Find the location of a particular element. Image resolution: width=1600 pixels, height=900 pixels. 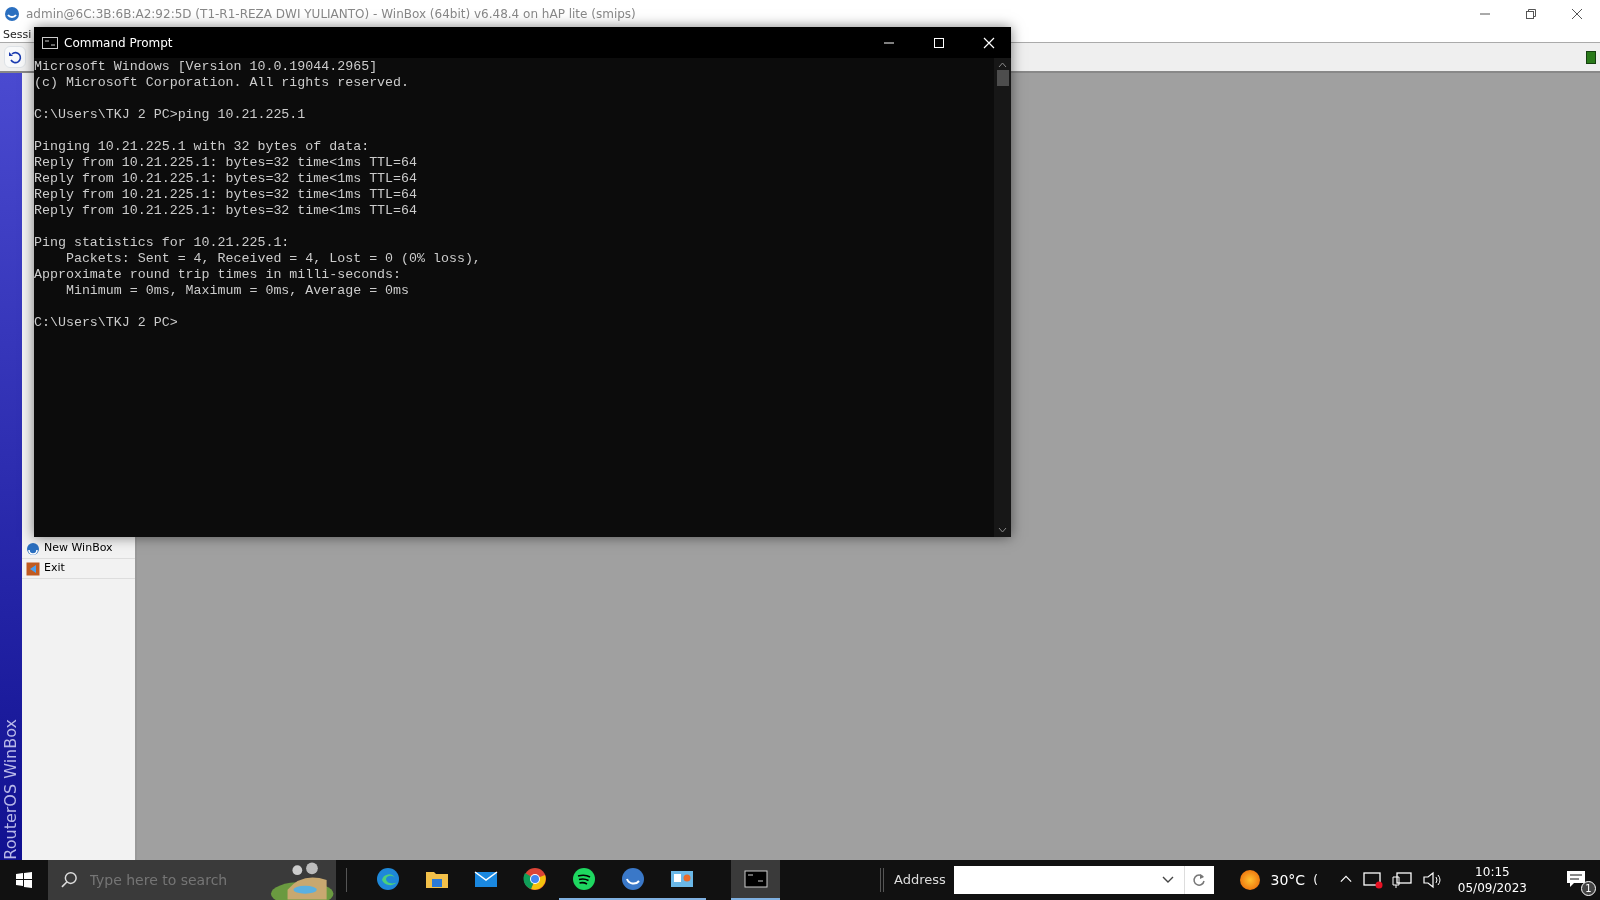

chevron-up-icon is located at coordinates (1345, 879).